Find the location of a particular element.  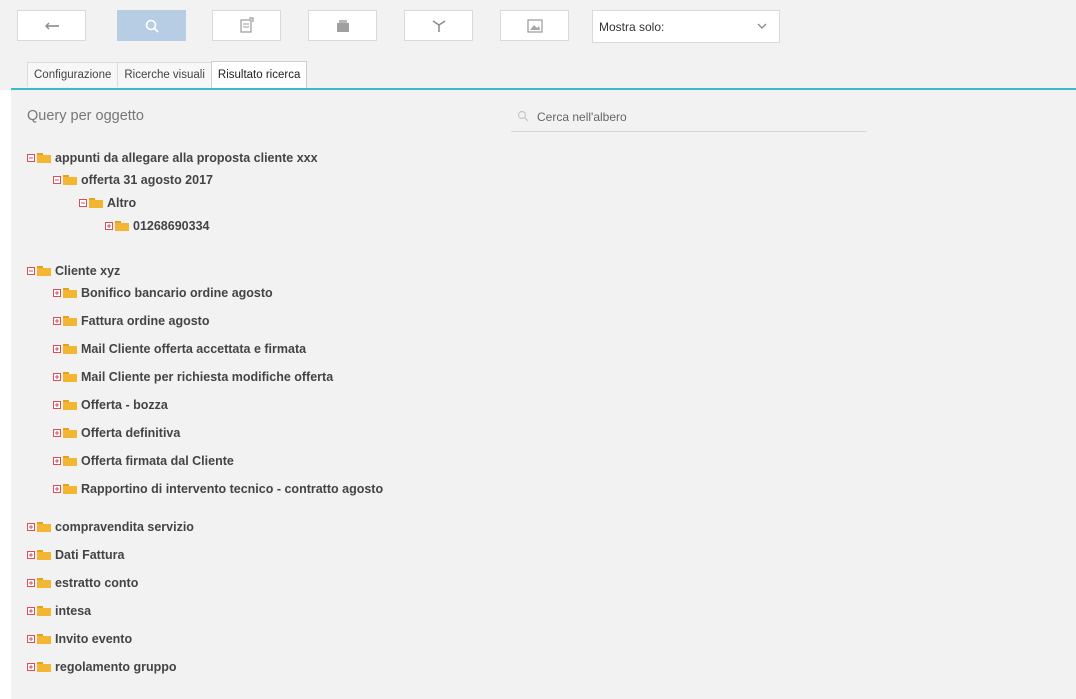

tree-node-label: Bonifico bancario ordine agosto is located at coordinates (177, 293).